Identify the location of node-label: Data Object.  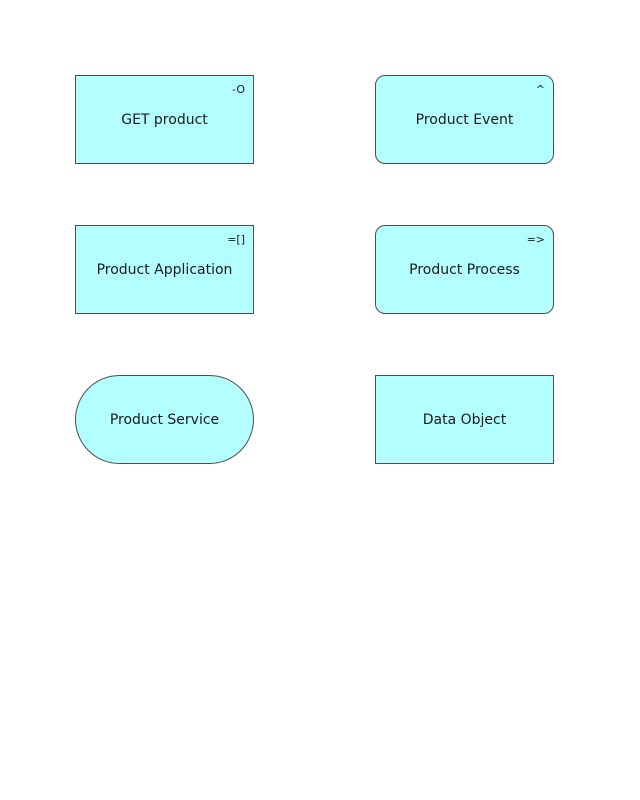
(464, 419).